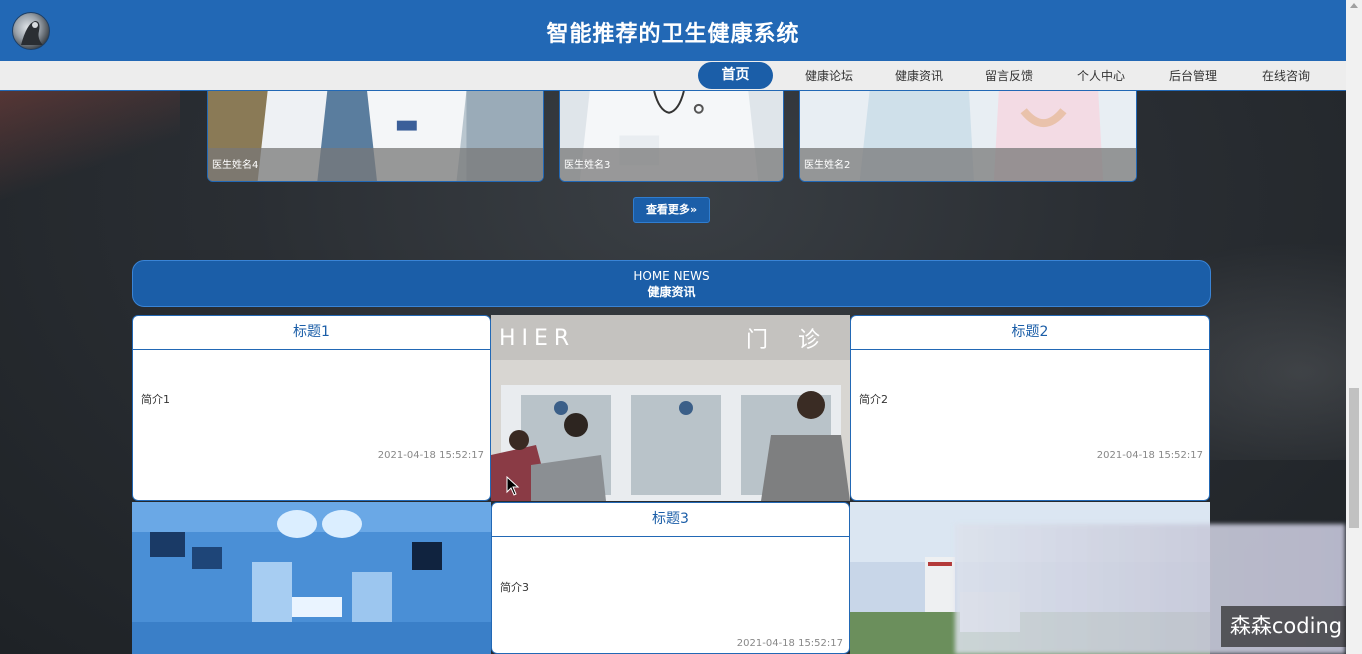  I want to click on news-card: 标题2 简介2 2021-04-18 15:52:17, so click(1030, 408).